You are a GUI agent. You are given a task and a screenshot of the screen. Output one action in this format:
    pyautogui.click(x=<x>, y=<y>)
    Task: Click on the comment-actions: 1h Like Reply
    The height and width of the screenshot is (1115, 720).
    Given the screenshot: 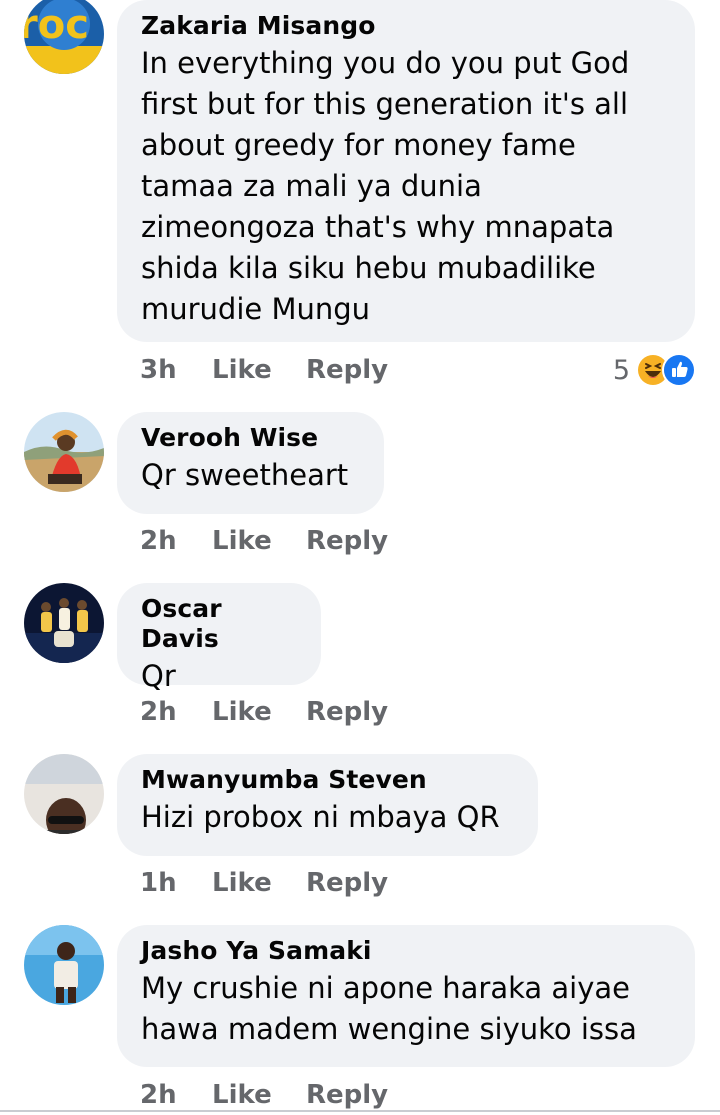 What is the action you would take?
    pyautogui.click(x=264, y=883)
    